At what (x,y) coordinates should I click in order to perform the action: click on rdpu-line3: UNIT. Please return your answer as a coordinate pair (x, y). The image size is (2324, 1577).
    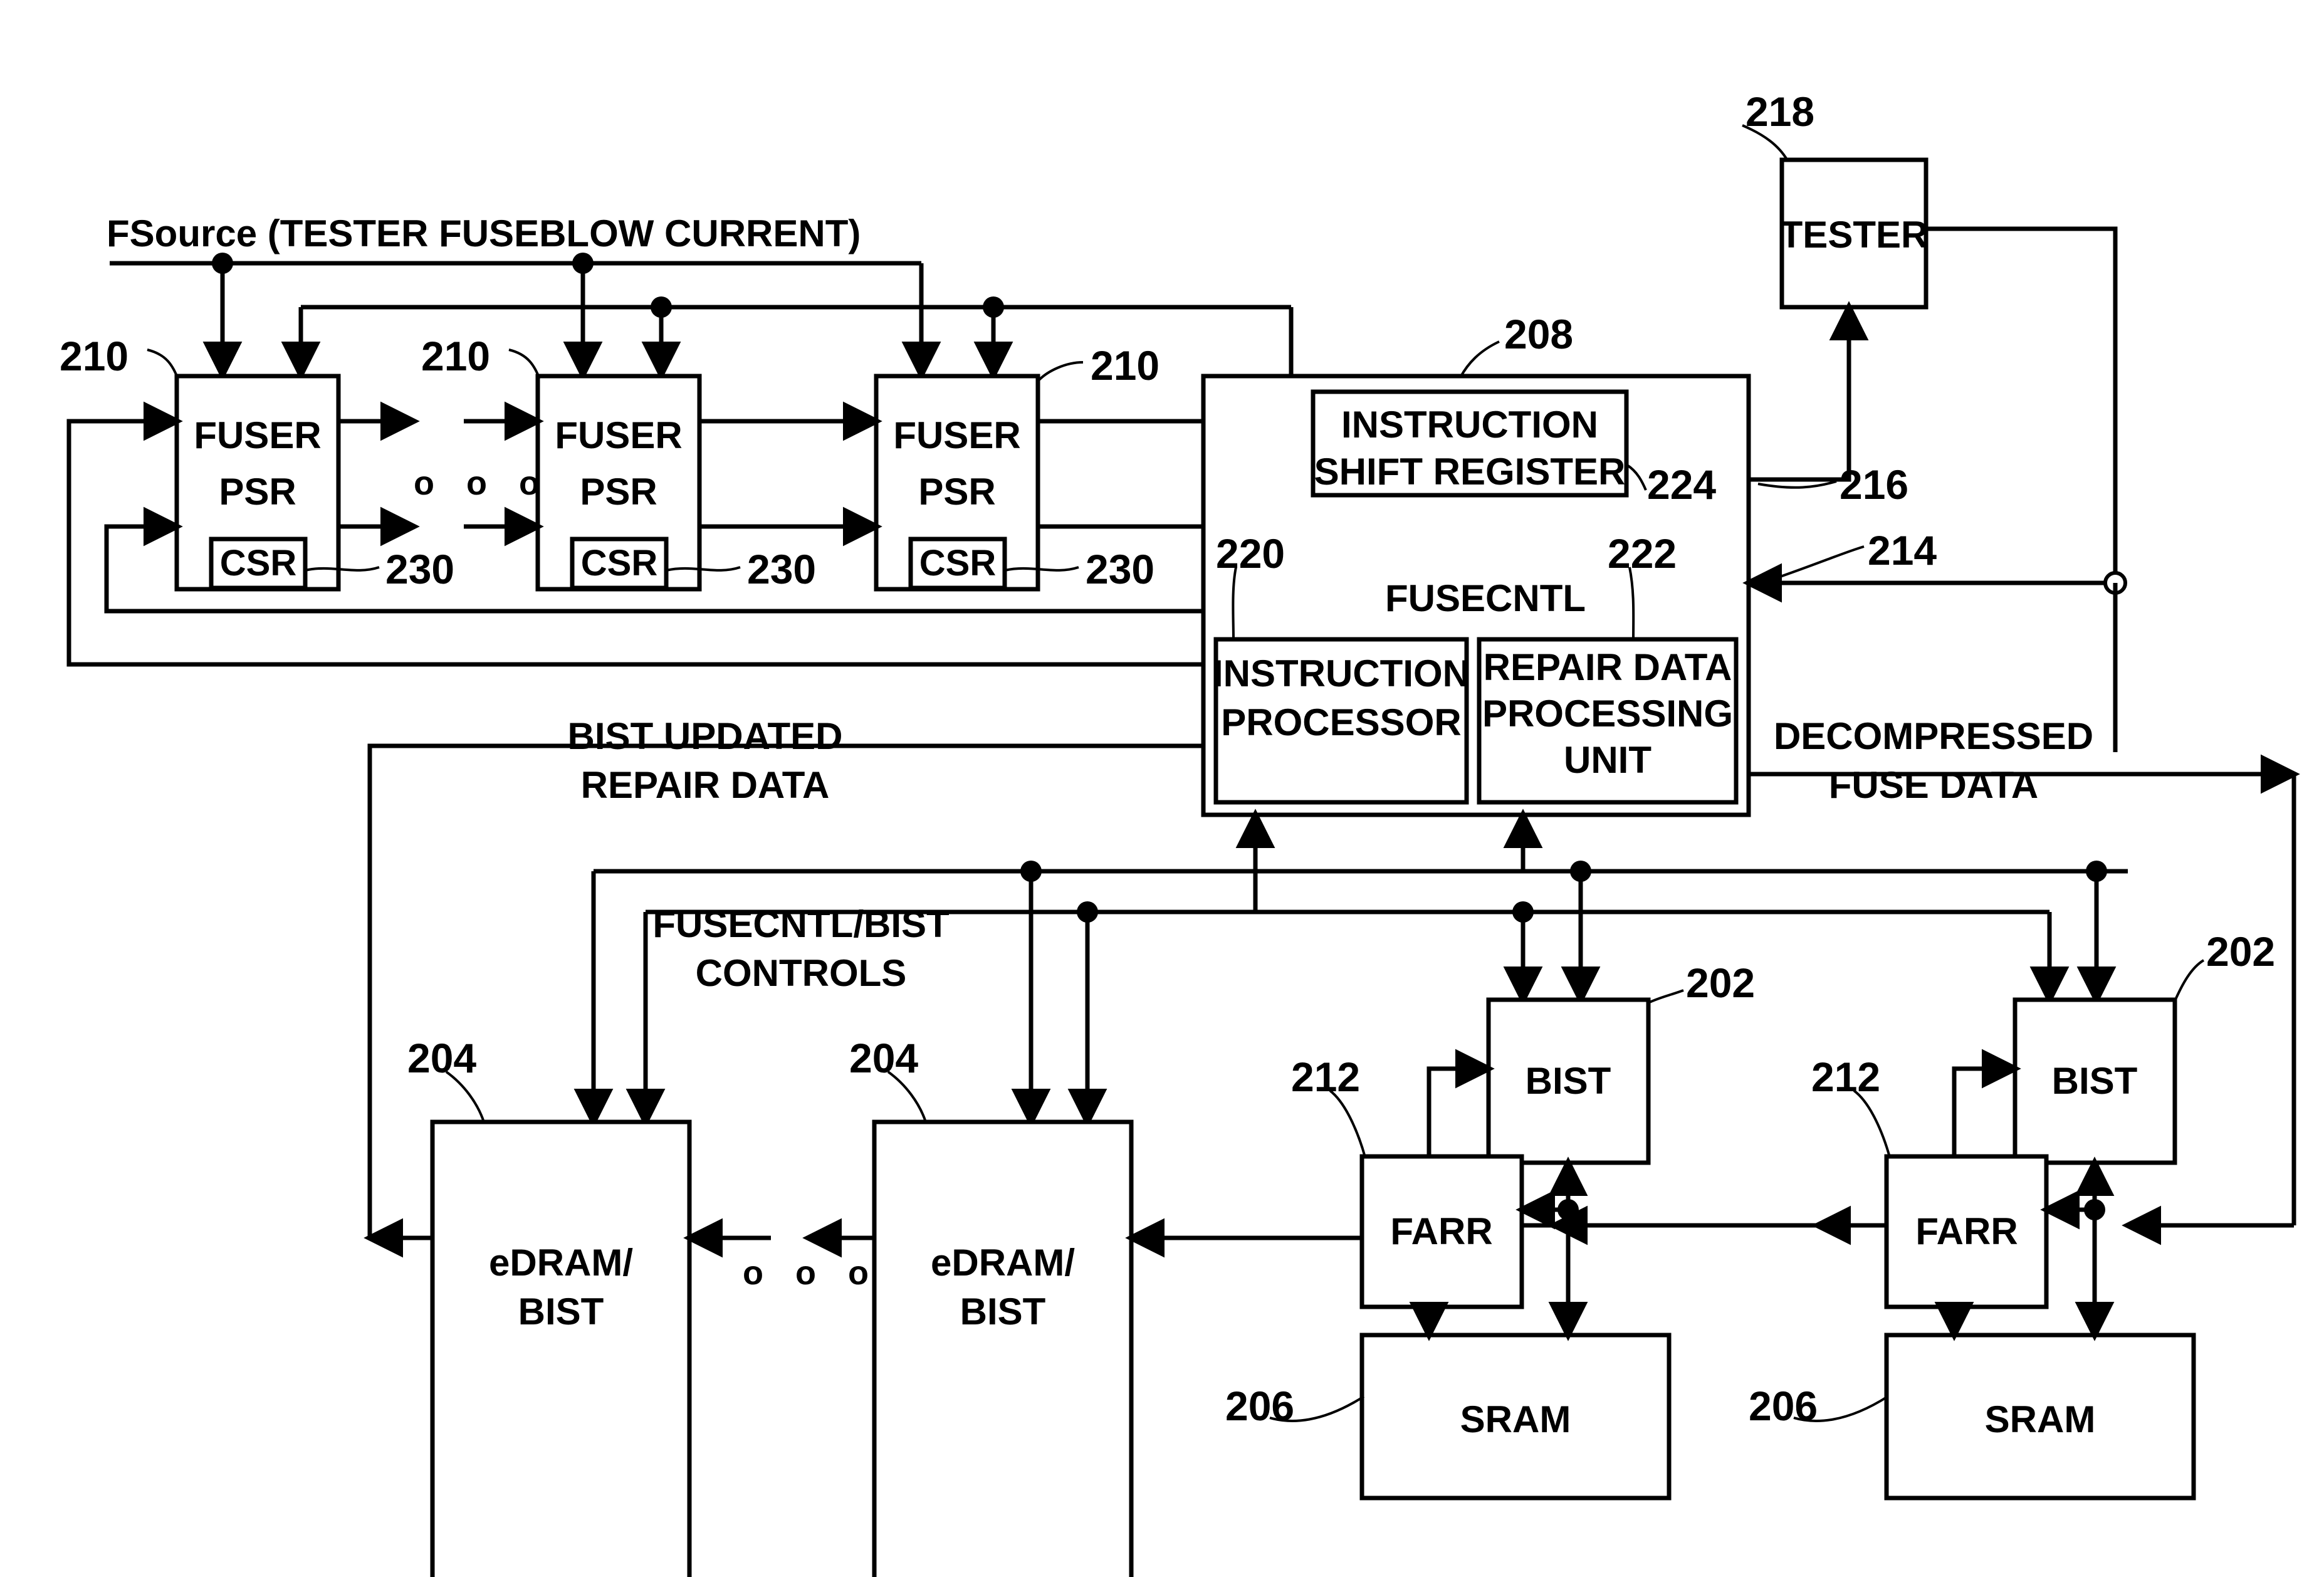
    Looking at the image, I should click on (1607, 760).